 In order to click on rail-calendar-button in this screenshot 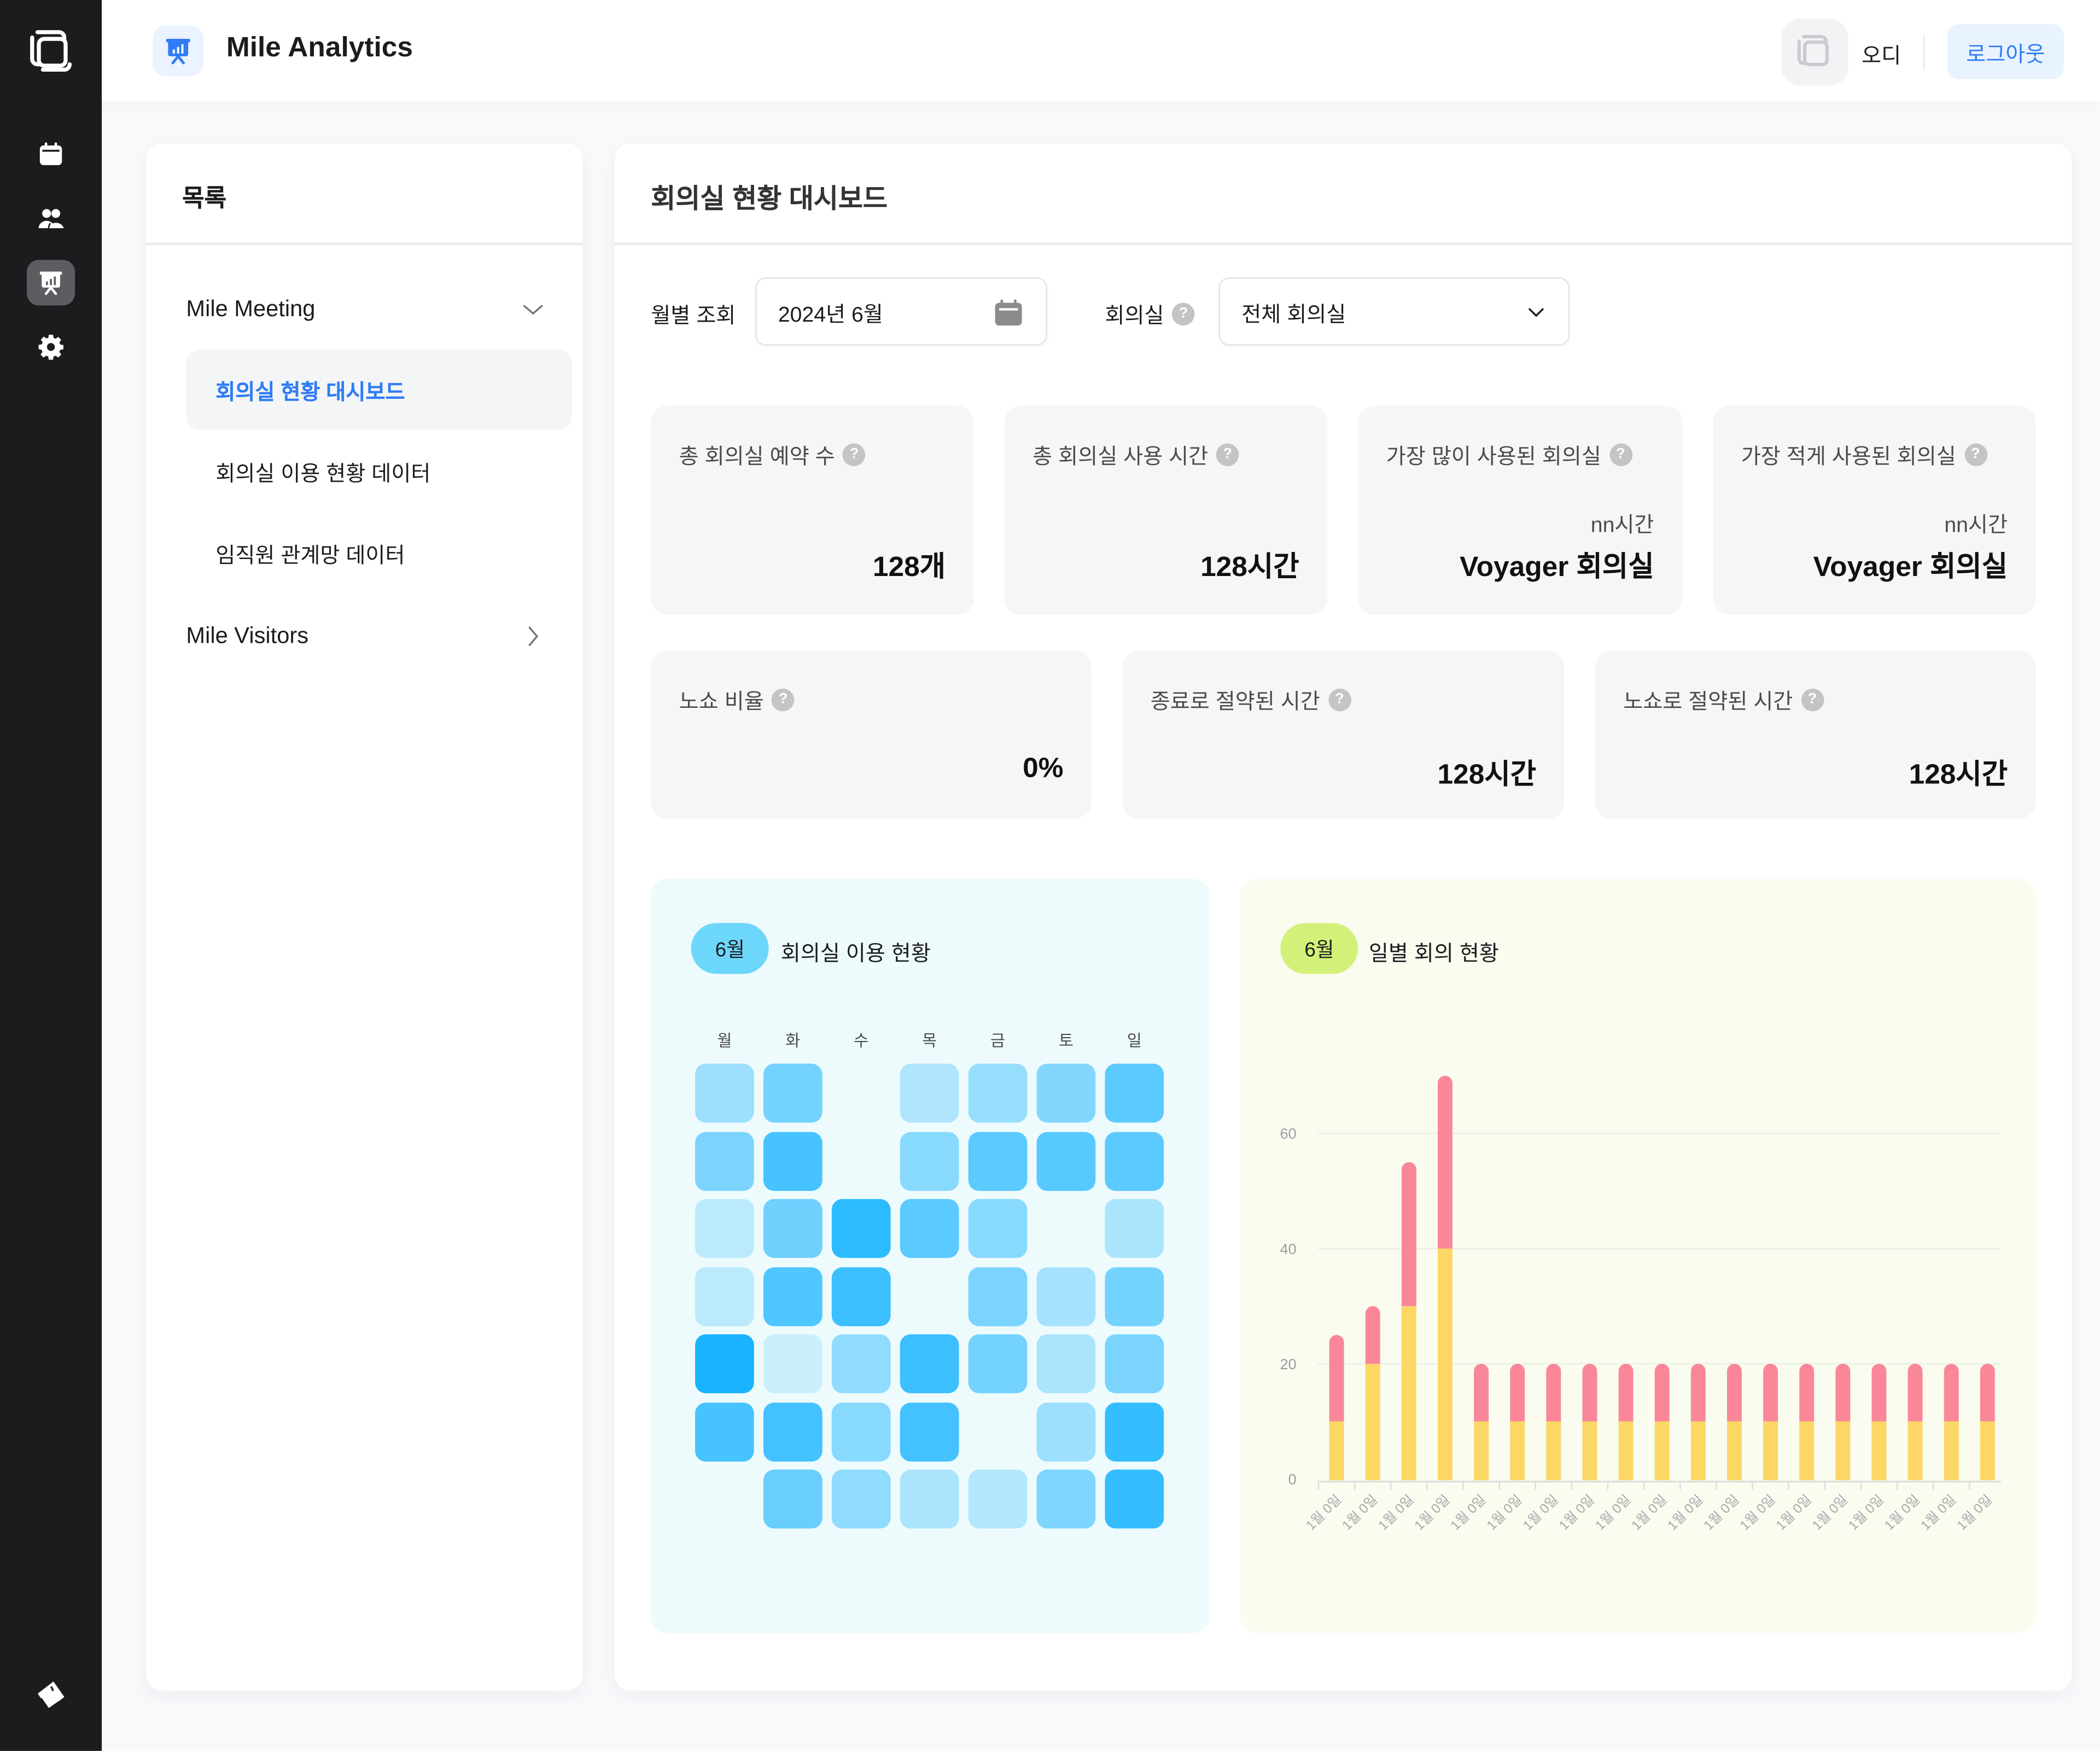, I will do `click(51, 154)`.